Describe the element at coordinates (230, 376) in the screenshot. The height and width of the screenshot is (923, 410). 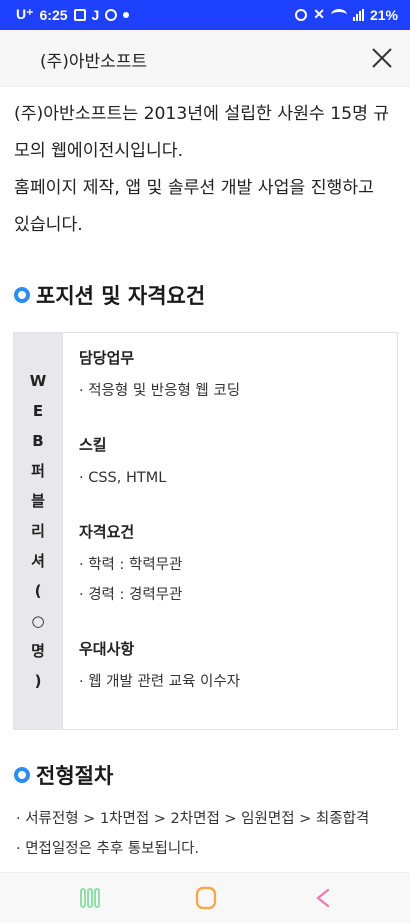
I see `duties-block: 담당업무 · 적응형 및 반응형 웹 코딩` at that location.